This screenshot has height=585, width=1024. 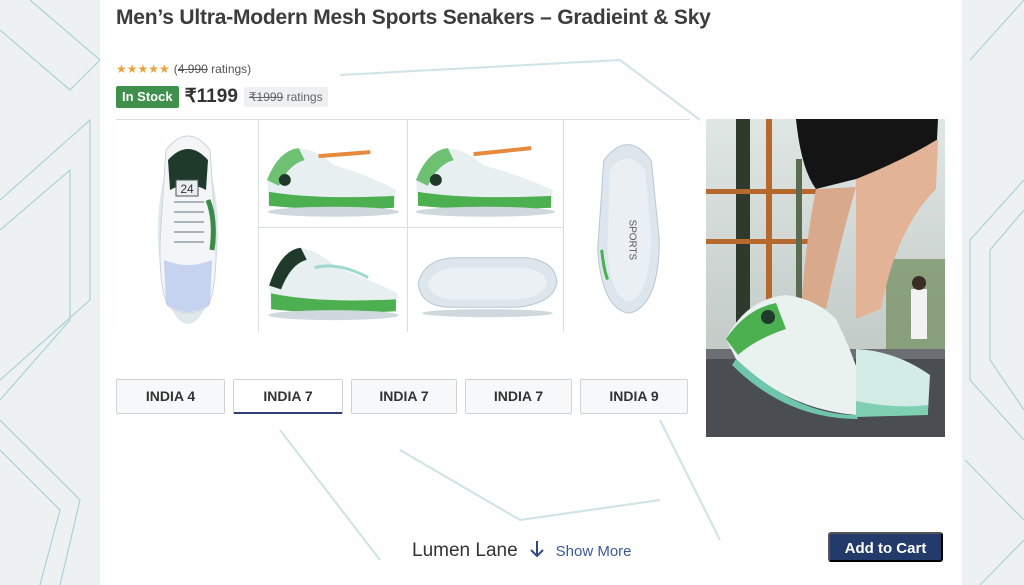 I want to click on shoe-sole-view-icon: SPORTS, so click(x=628, y=229).